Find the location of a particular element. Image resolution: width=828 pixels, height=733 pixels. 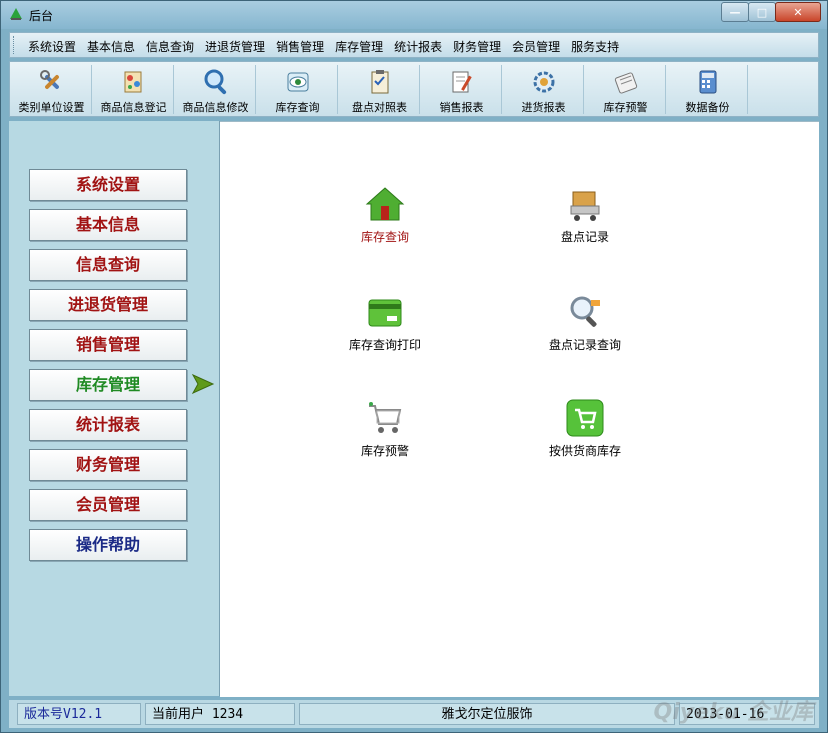

menu-reports: 统计报表 is located at coordinates (418, 46).